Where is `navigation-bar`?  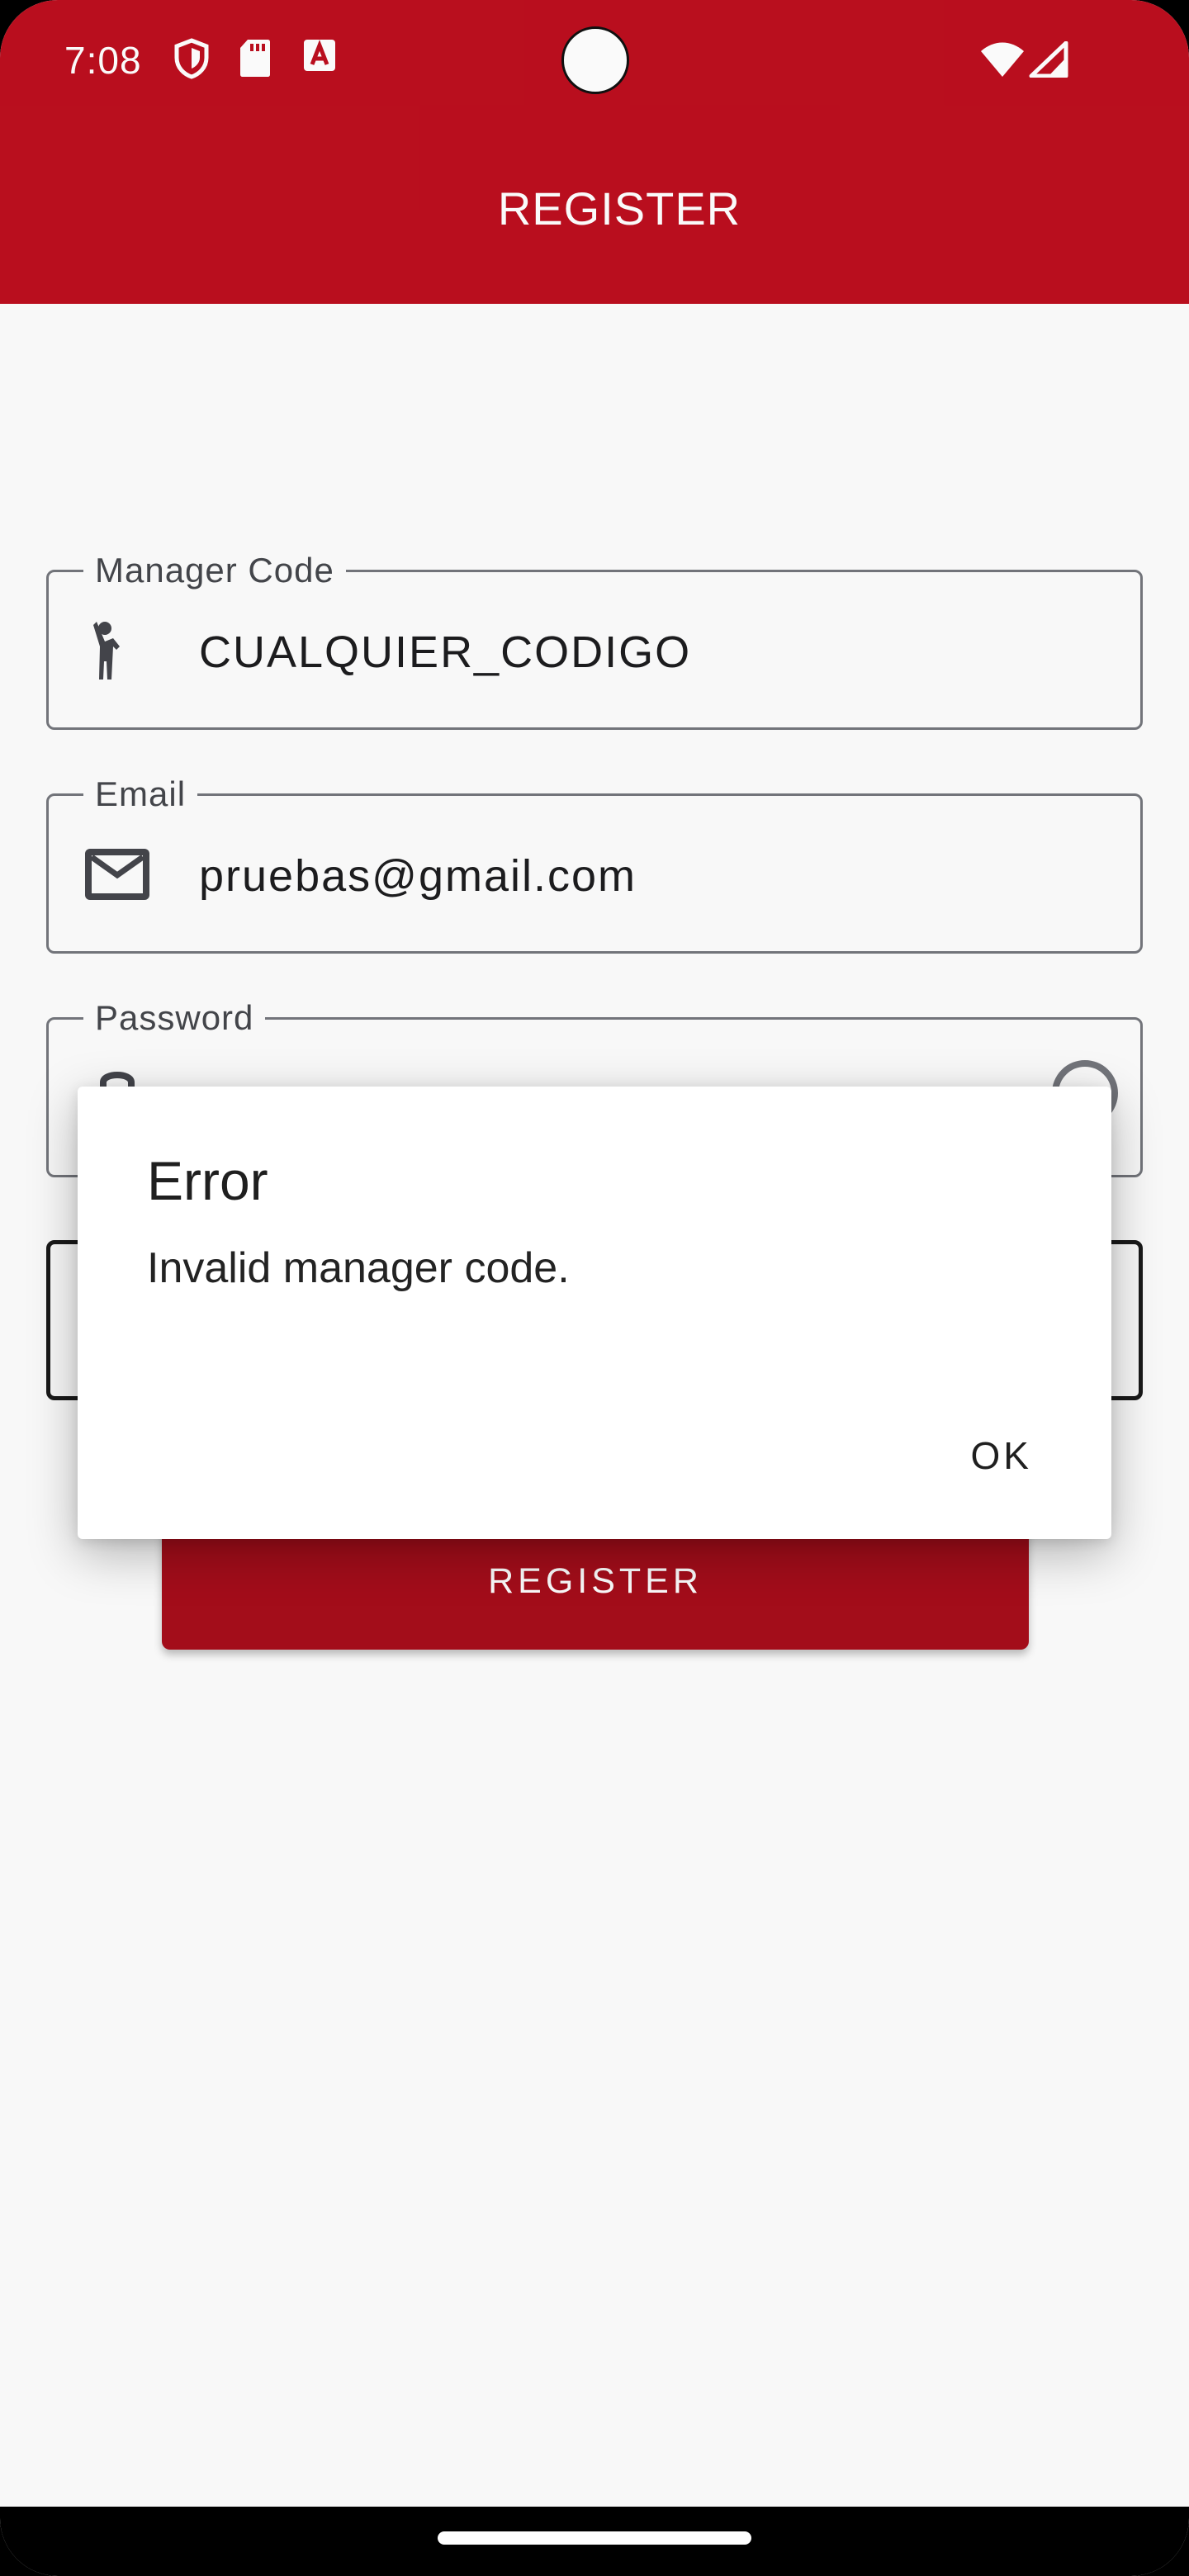
navigation-bar is located at coordinates (594, 2541).